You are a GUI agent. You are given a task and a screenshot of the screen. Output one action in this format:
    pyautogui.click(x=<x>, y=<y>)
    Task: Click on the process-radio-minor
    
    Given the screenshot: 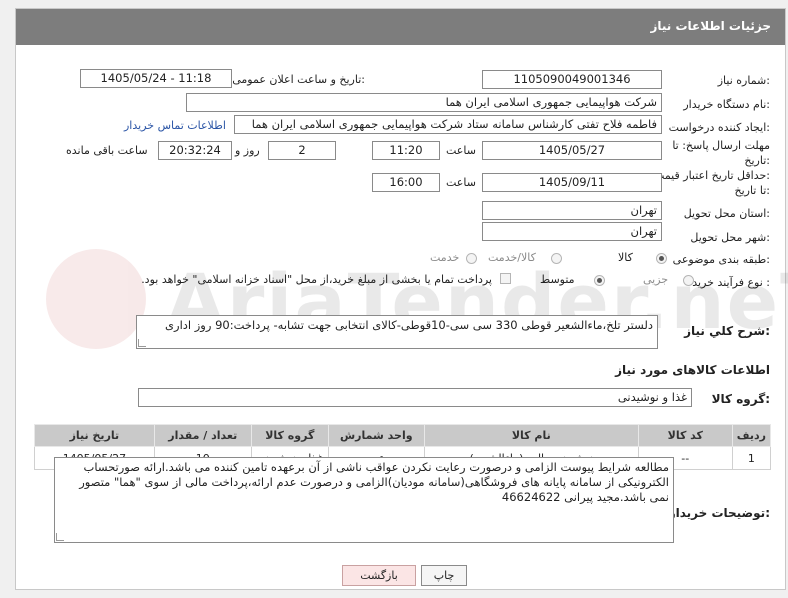 What is the action you would take?
    pyautogui.click(x=688, y=280)
    